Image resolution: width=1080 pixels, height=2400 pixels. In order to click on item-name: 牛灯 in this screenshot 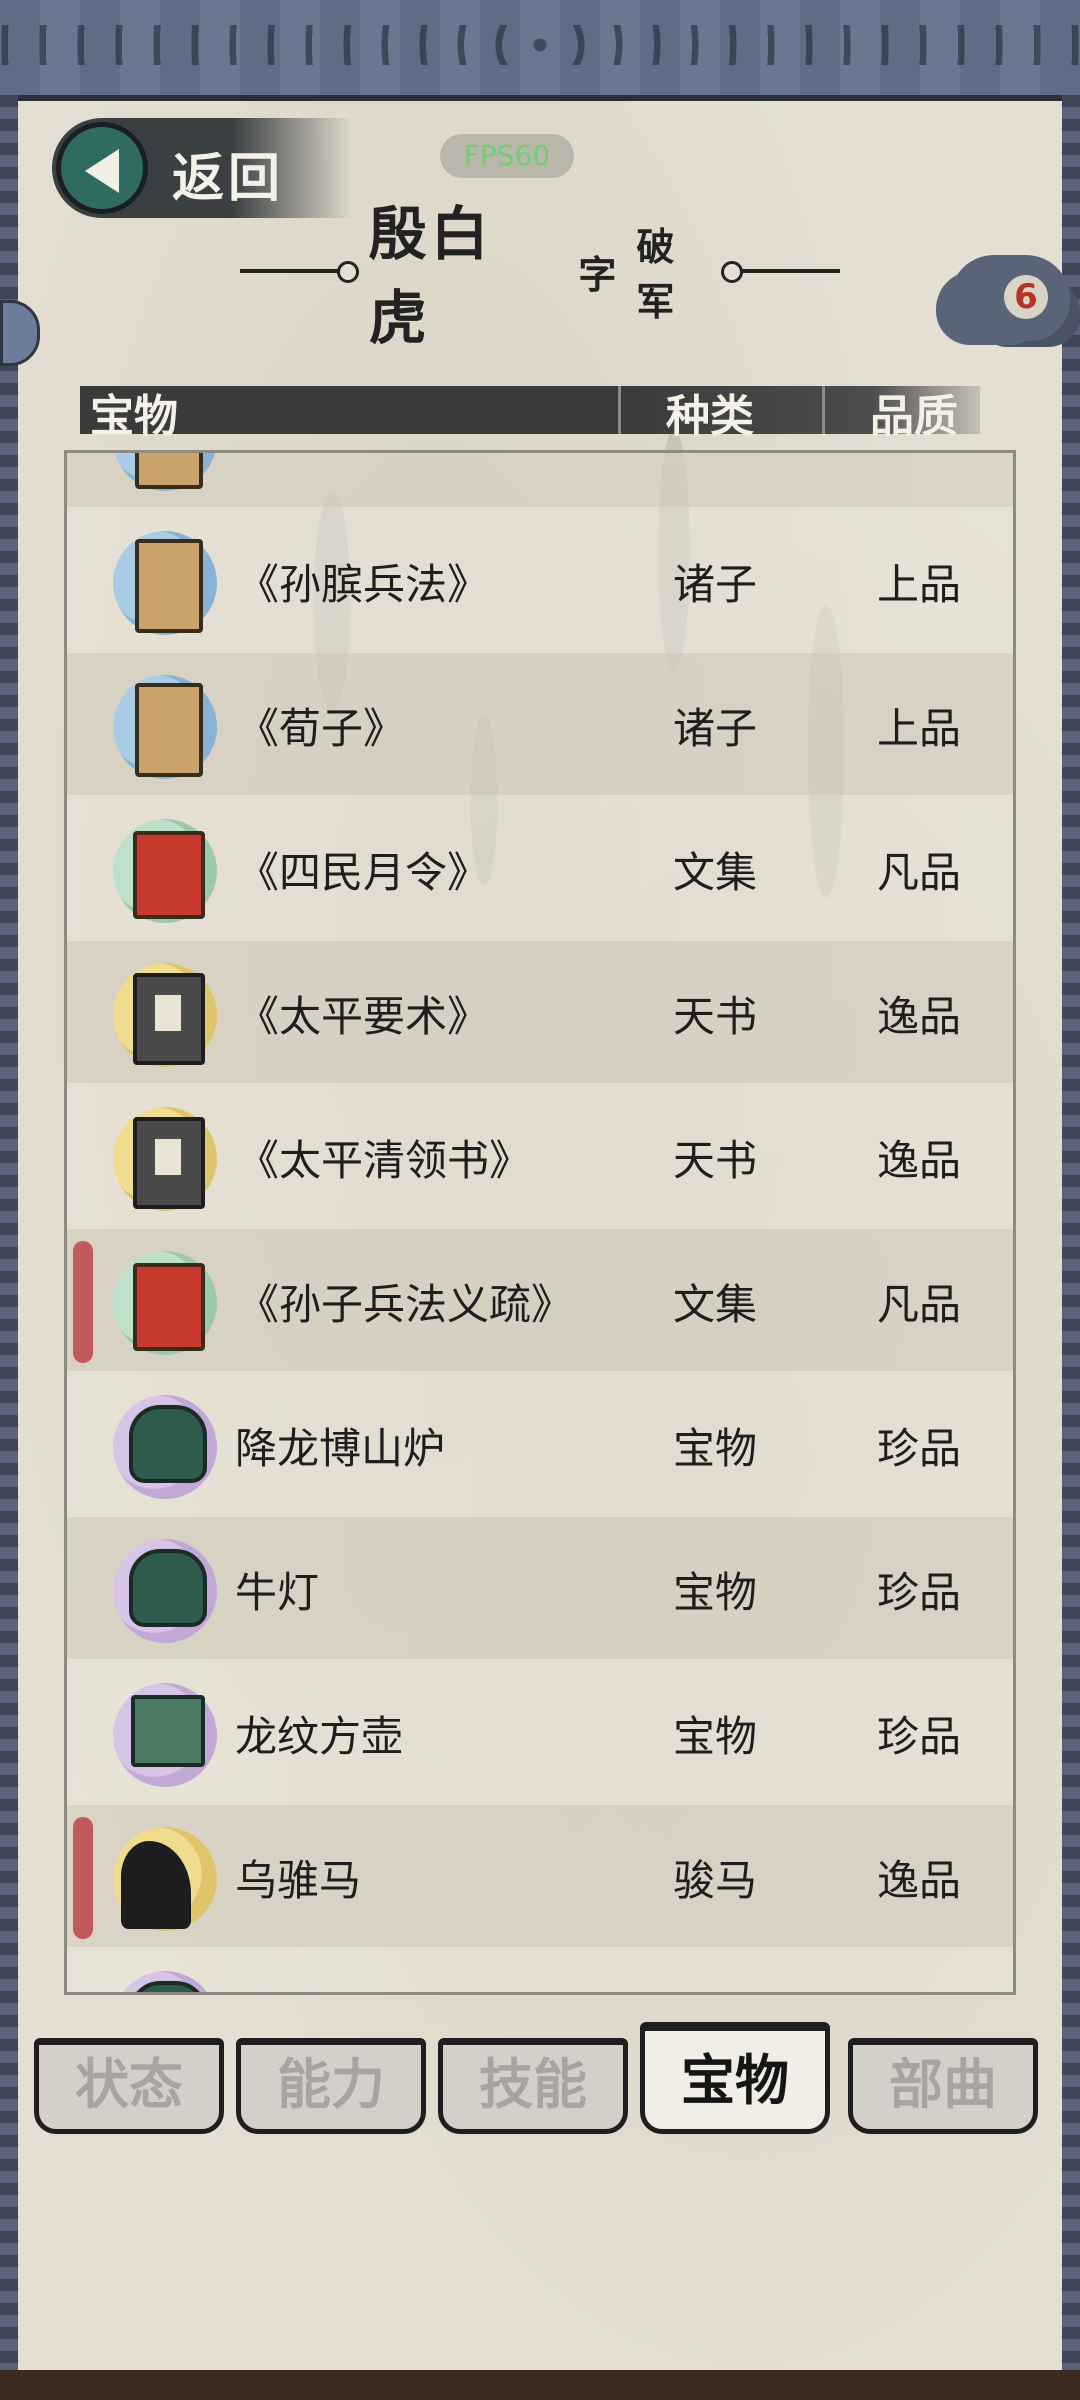, I will do `click(277, 1592)`.